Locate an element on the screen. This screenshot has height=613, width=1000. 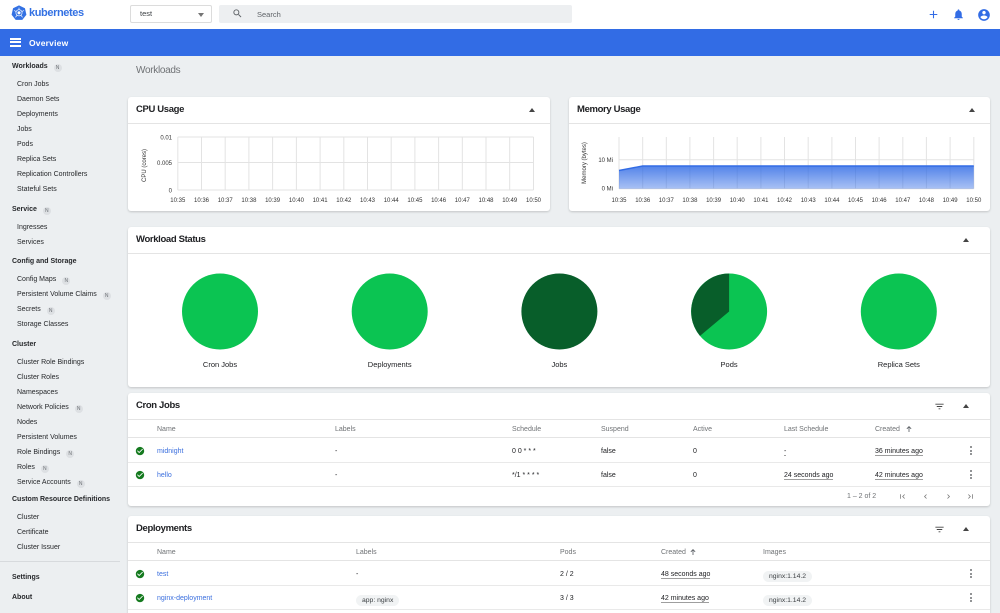
svg-text: 0 Mi is located at coordinates (607, 190).